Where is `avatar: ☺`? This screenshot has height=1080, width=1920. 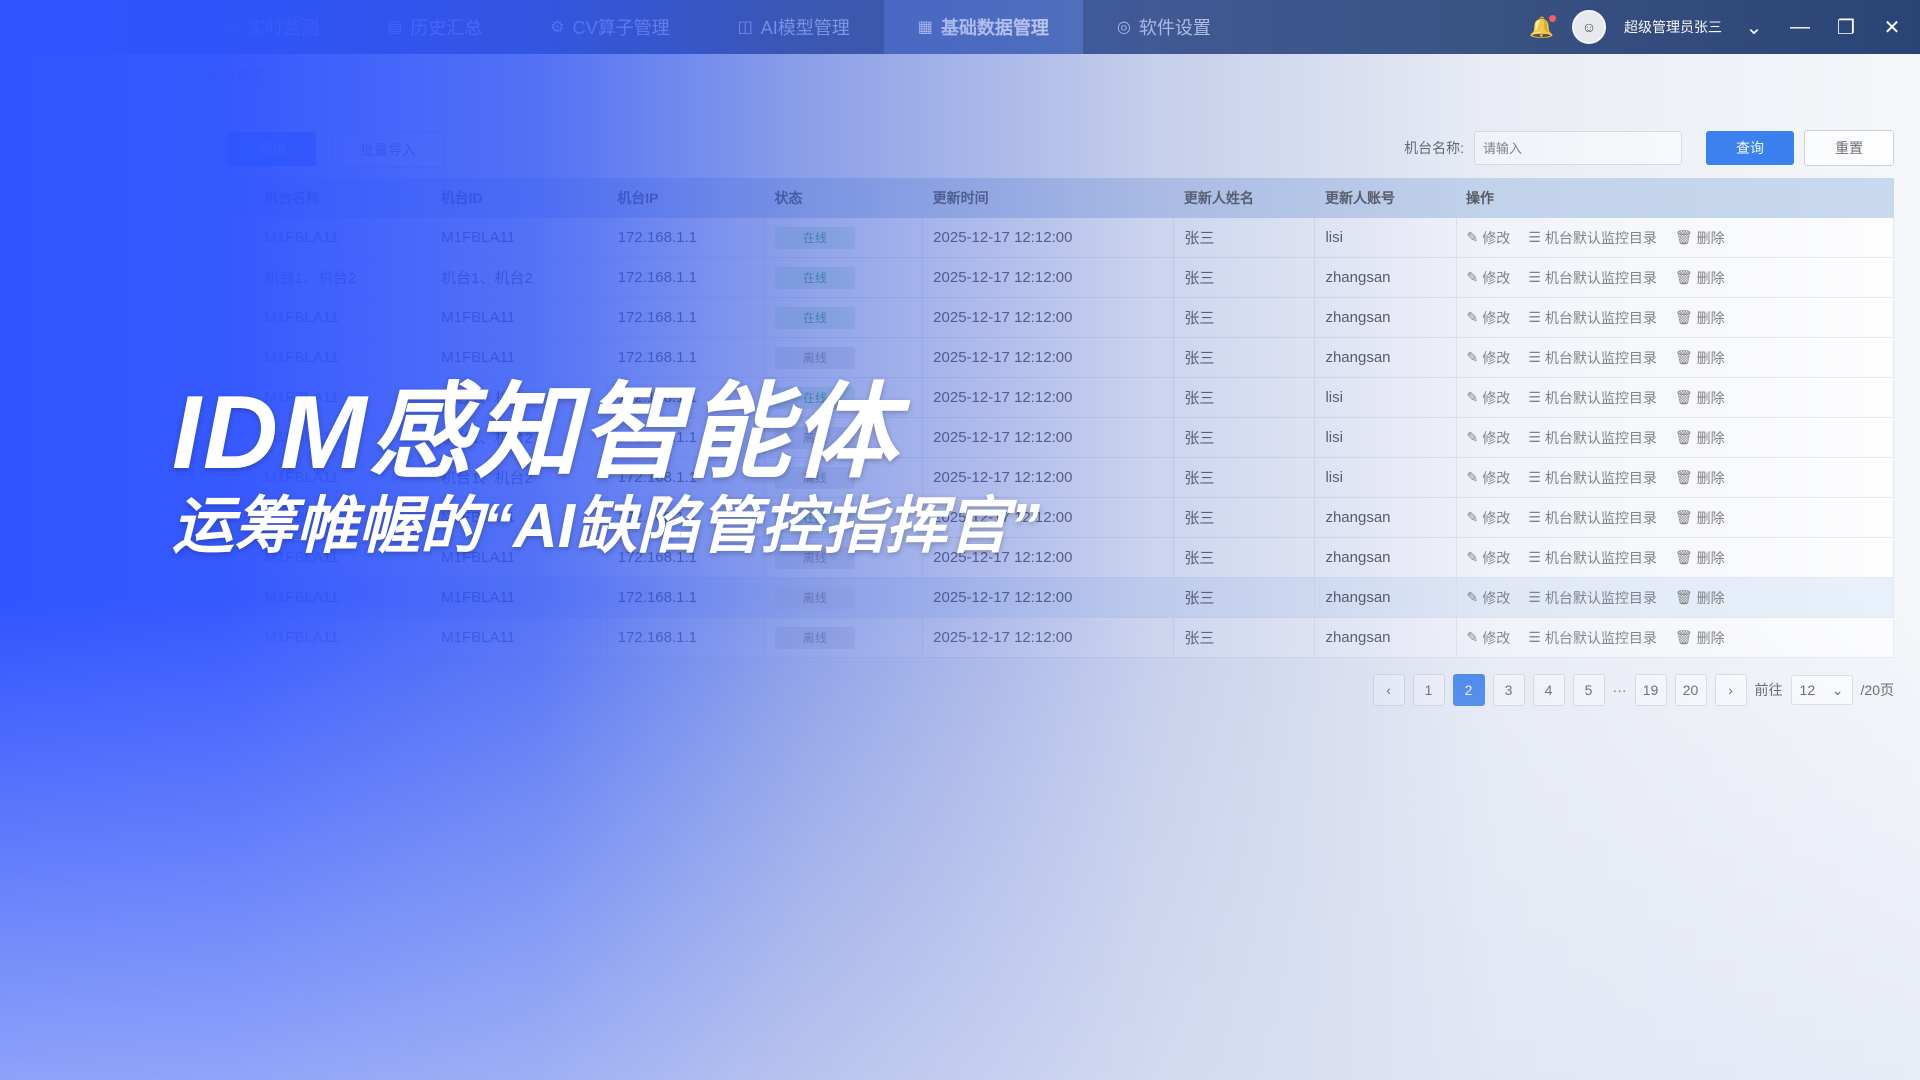
avatar: ☺ is located at coordinates (1589, 27).